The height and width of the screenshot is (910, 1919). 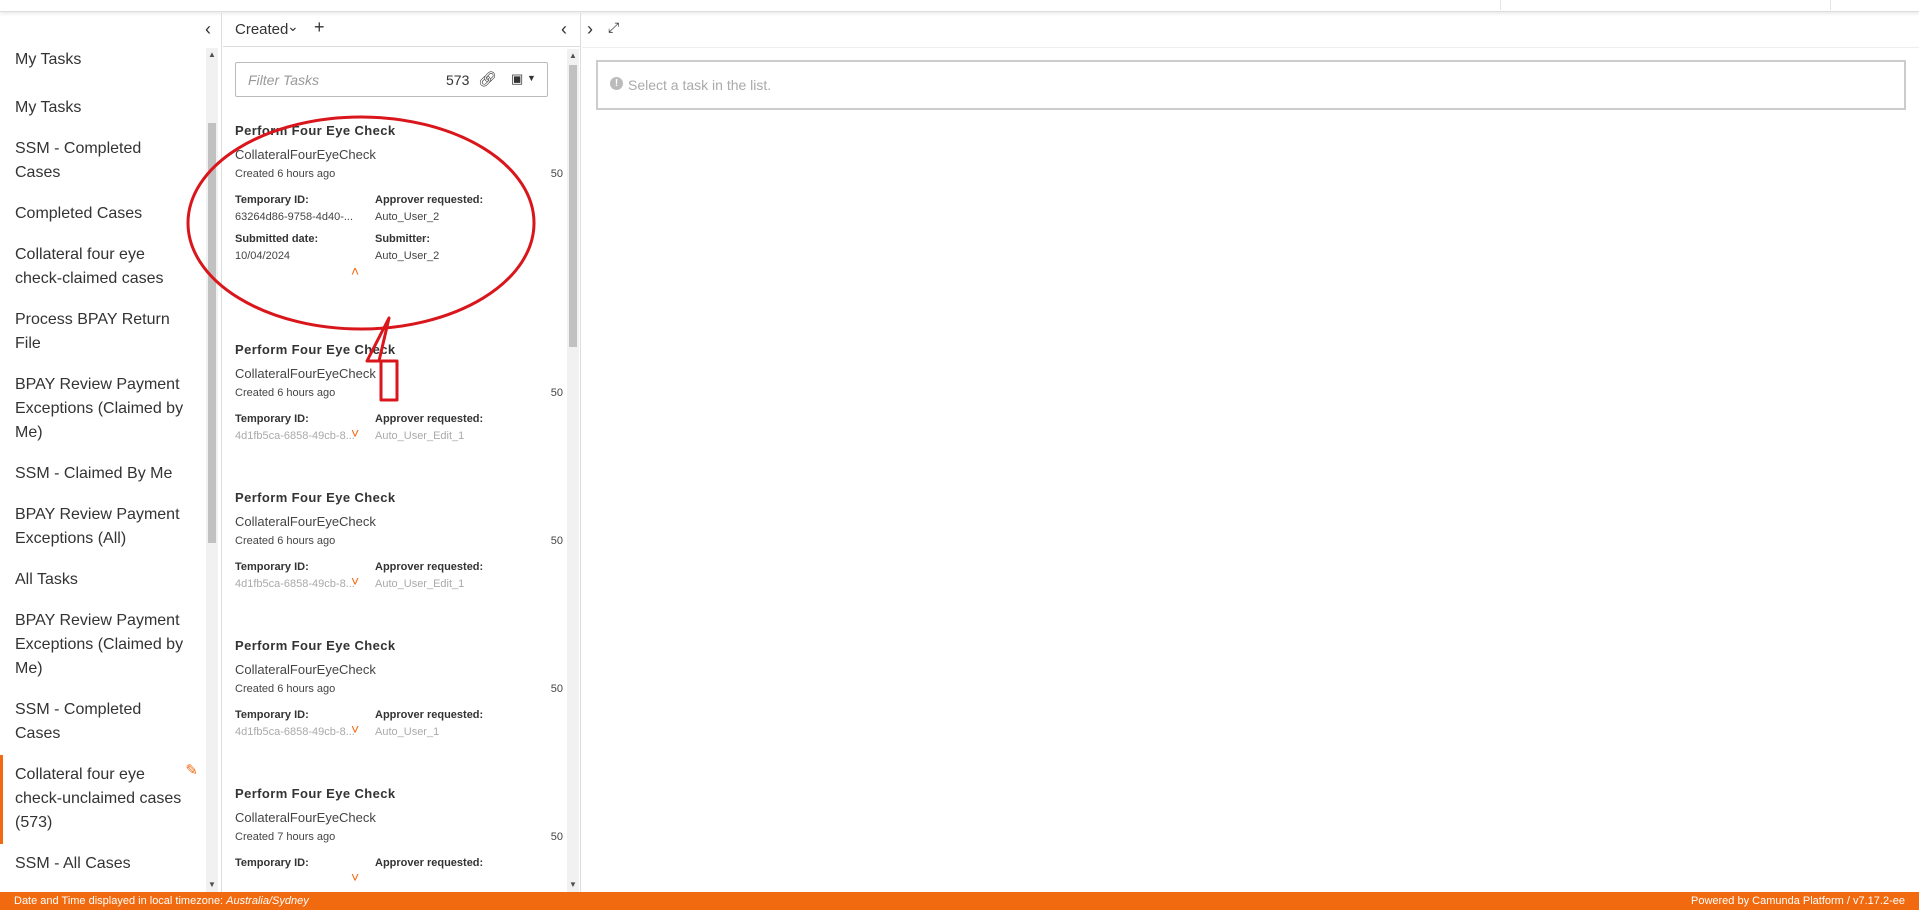 I want to click on sidebar-item-all-tasks: All Tasks, so click(x=102, y=580).